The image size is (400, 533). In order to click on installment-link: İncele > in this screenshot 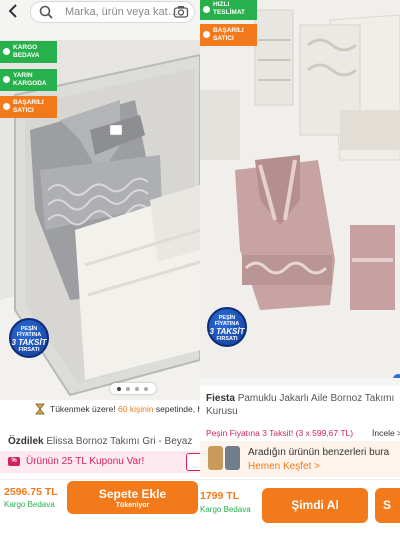, I will do `click(385, 433)`.